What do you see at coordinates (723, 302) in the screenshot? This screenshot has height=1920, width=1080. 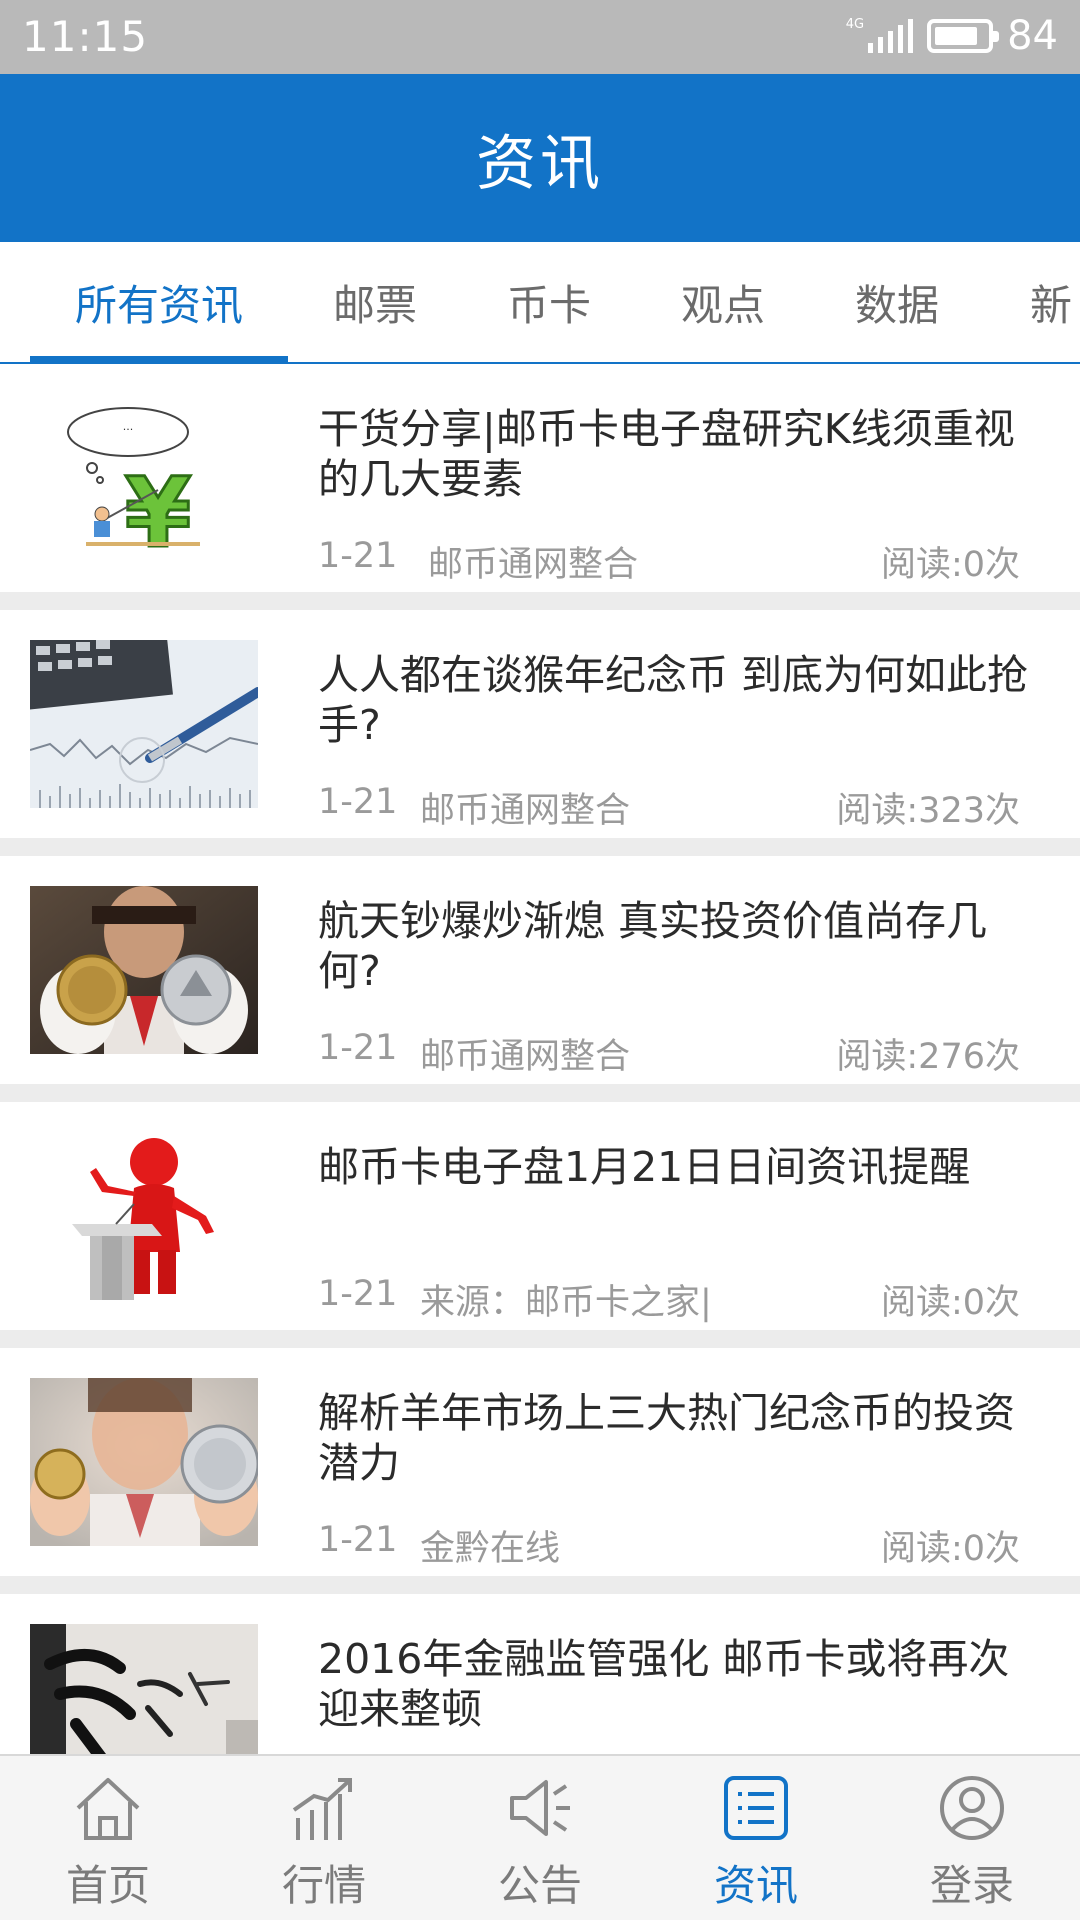 I see `tab-opinions: 观点` at bounding box center [723, 302].